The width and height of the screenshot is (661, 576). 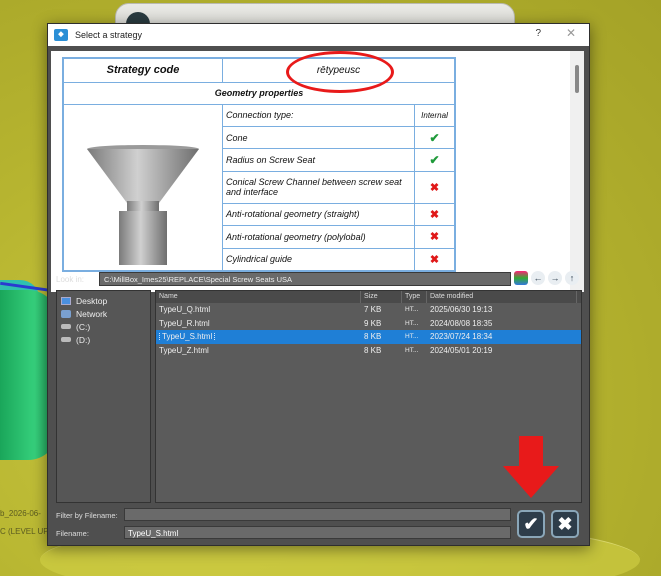 I want to click on column-header-date: Date modified, so click(x=502, y=297).